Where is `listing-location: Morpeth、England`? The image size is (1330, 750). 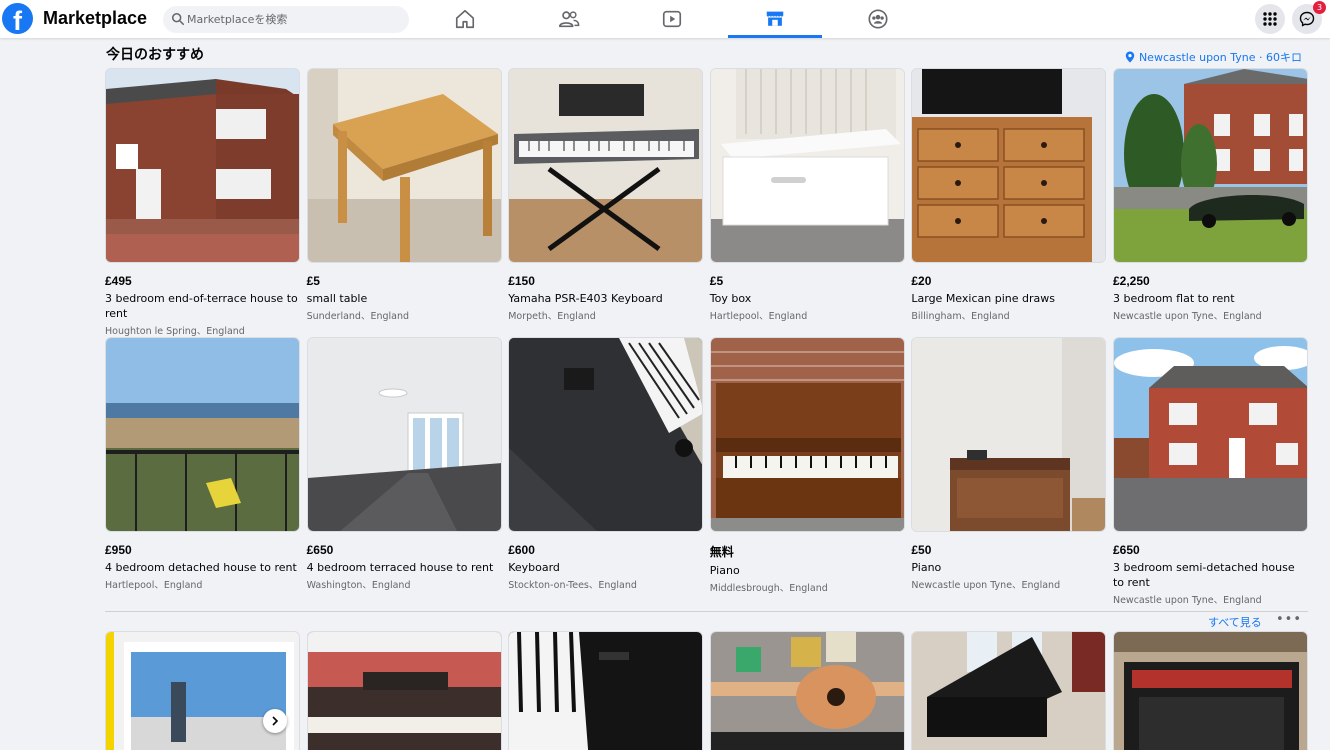 listing-location: Morpeth、England is located at coordinates (552, 316).